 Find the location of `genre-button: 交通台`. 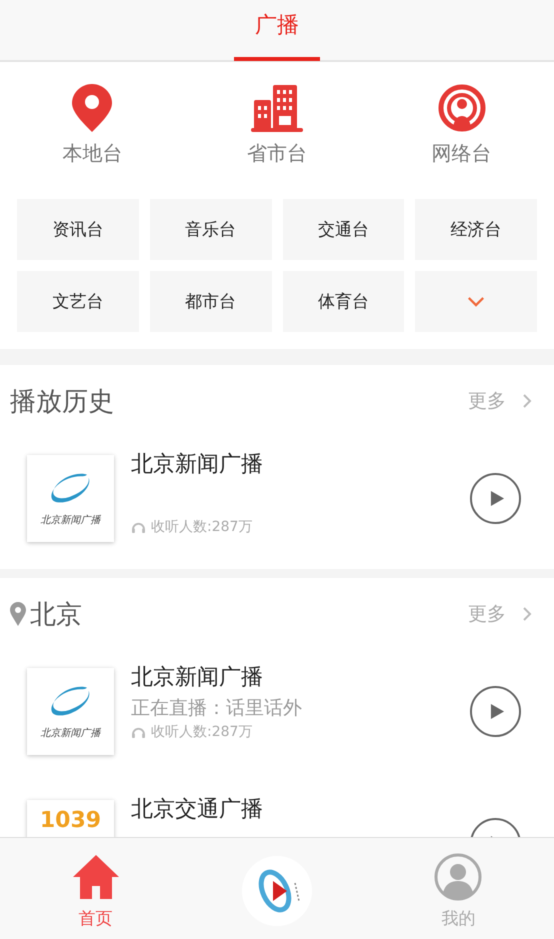

genre-button: 交通台 is located at coordinates (343, 229).